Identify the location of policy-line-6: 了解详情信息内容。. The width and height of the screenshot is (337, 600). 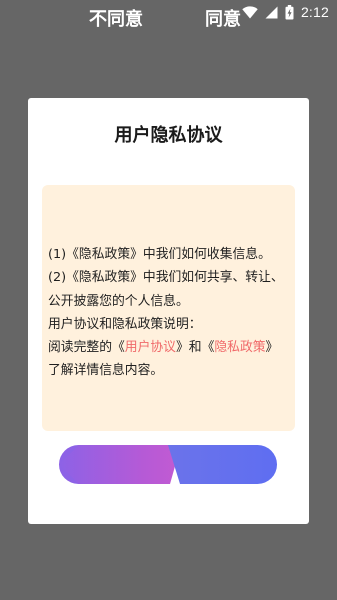
(106, 371).